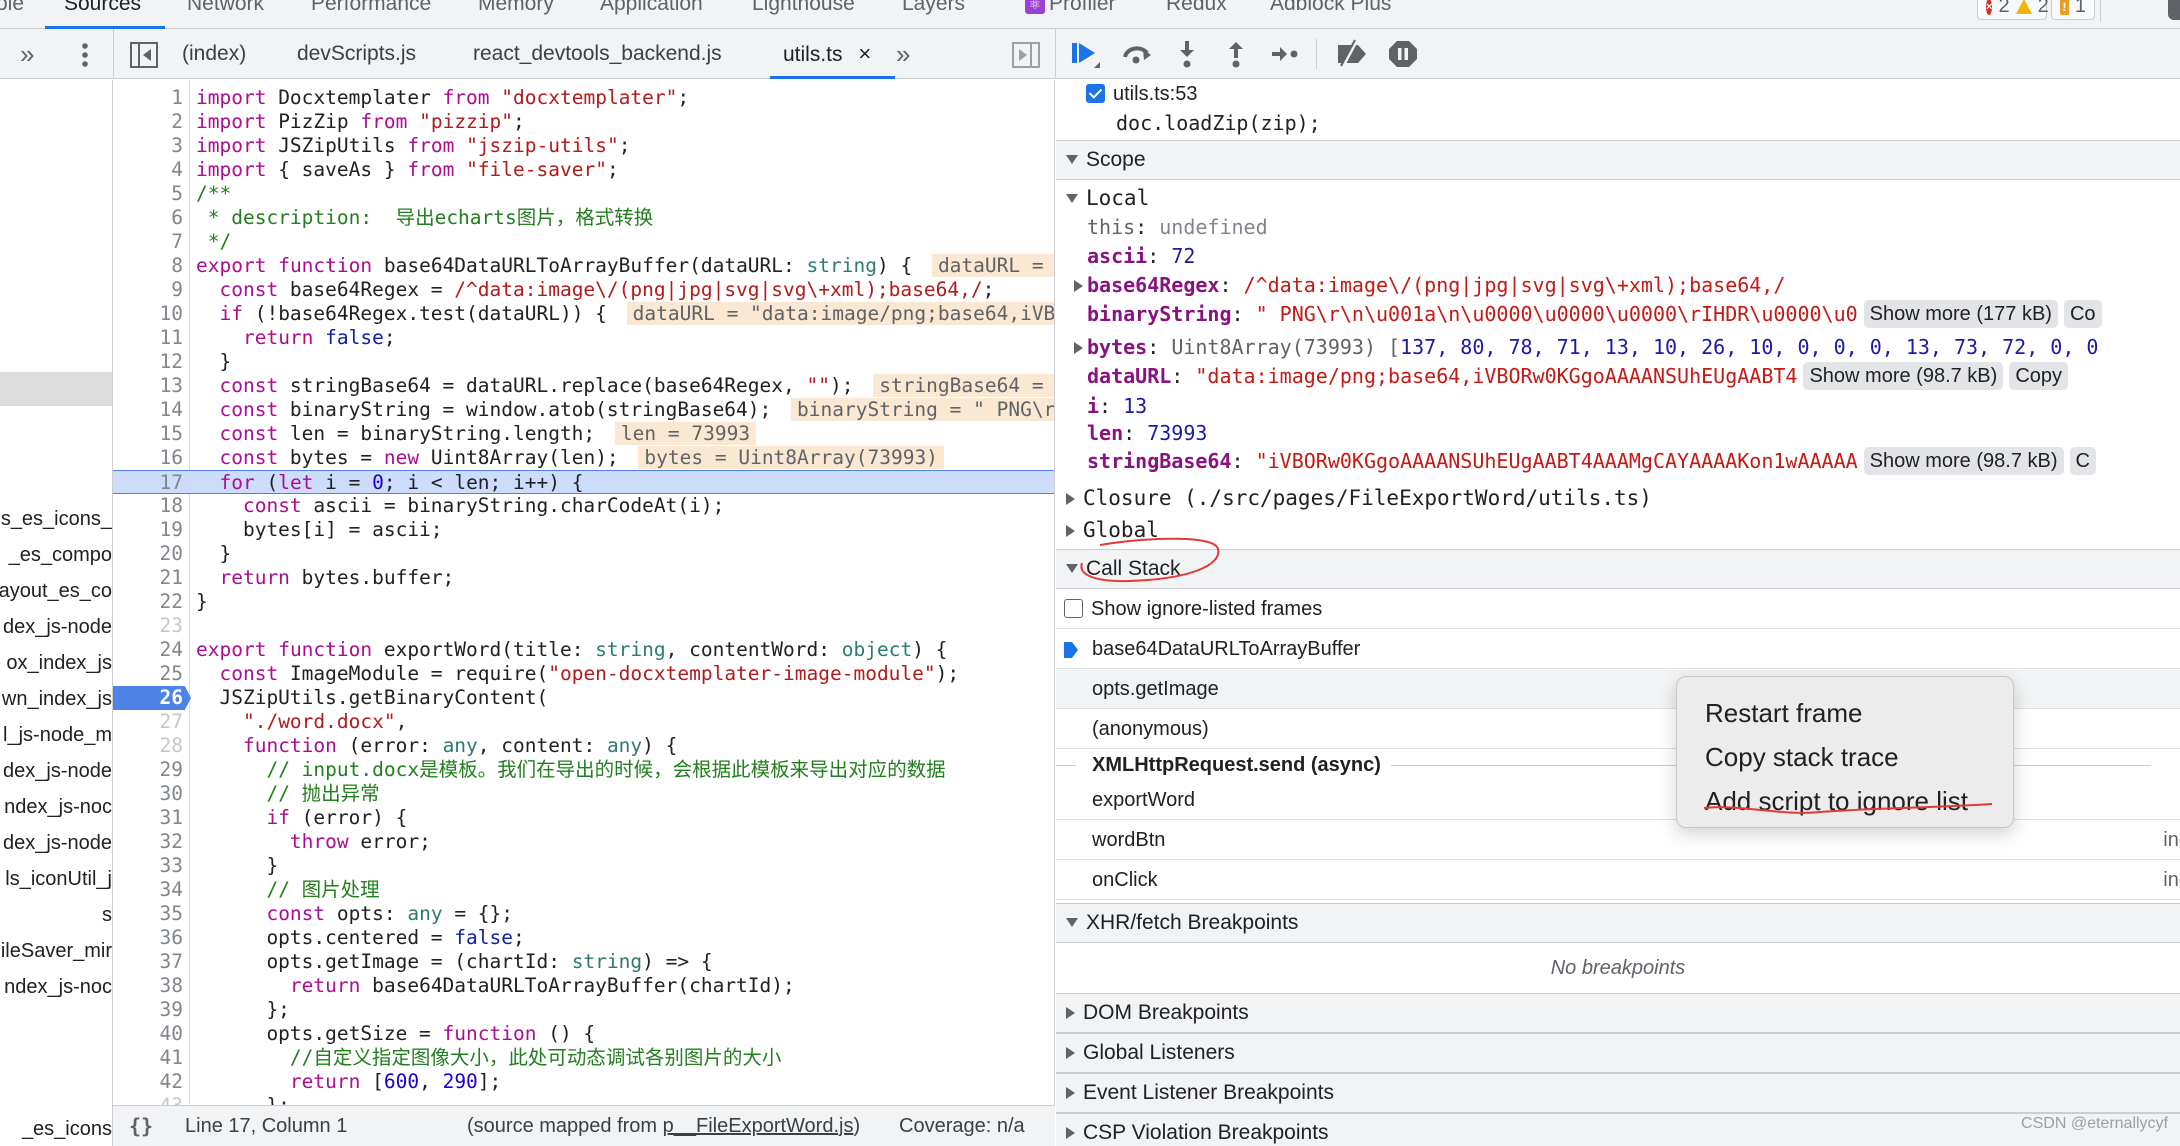 Image resolution: width=2180 pixels, height=1146 pixels. Describe the element at coordinates (148, 794) in the screenshot. I see `line-number: 30` at that location.